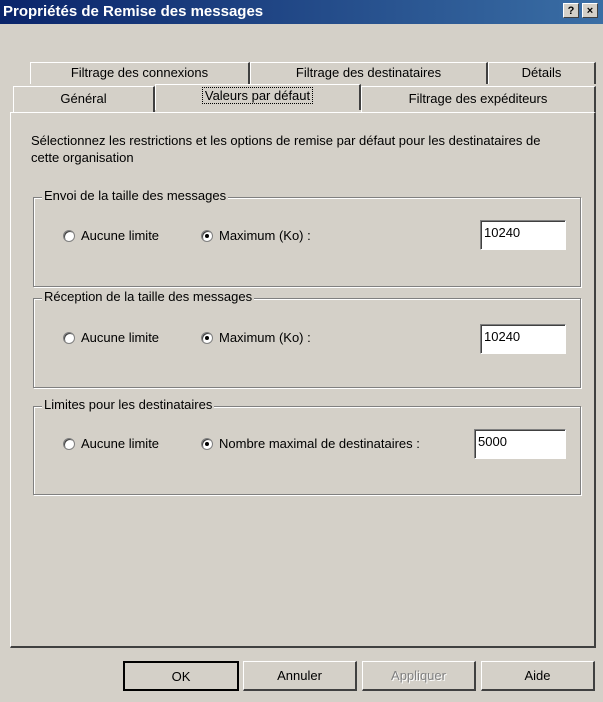 The image size is (603, 702). I want to click on receive-max-field: 10240, so click(523, 339).